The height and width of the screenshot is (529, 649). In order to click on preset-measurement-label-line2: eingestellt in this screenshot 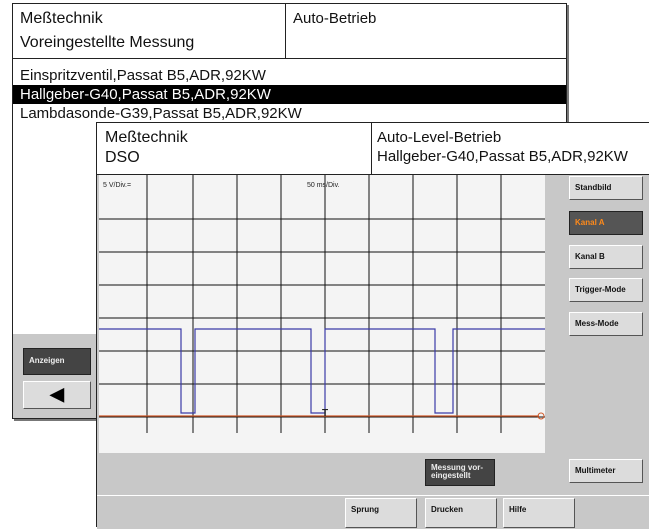, I will do `click(451, 475)`.